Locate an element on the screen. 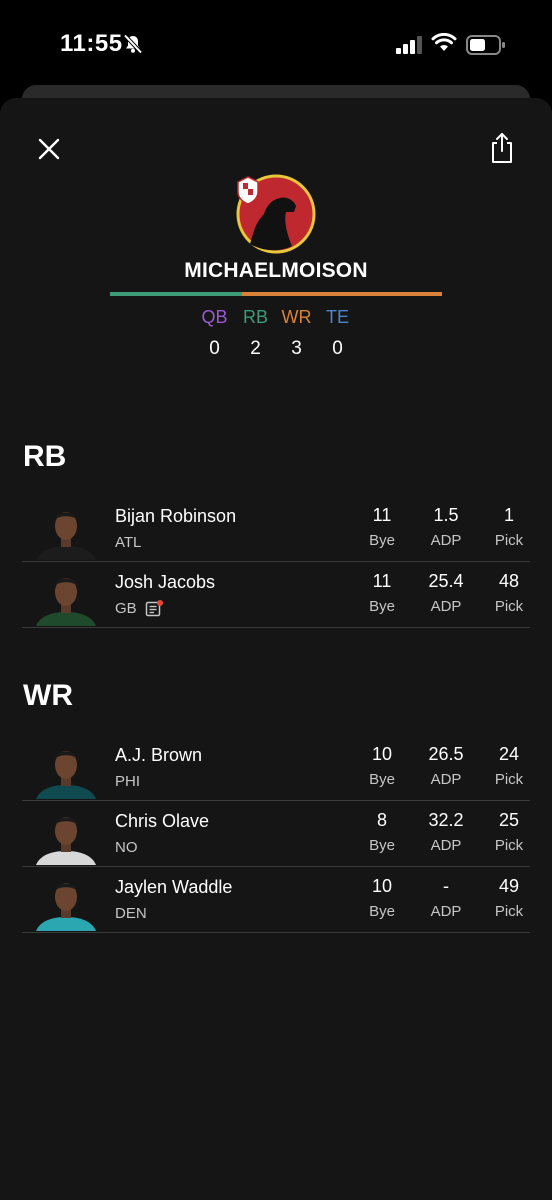  team-name: MICHAELMOISON is located at coordinates (276, 270).